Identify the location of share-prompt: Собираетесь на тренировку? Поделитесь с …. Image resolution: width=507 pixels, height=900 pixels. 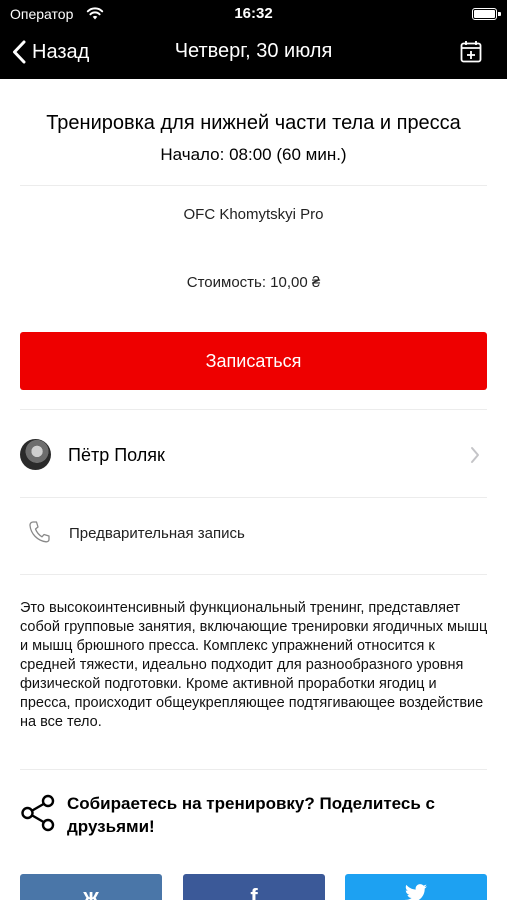
(251, 815).